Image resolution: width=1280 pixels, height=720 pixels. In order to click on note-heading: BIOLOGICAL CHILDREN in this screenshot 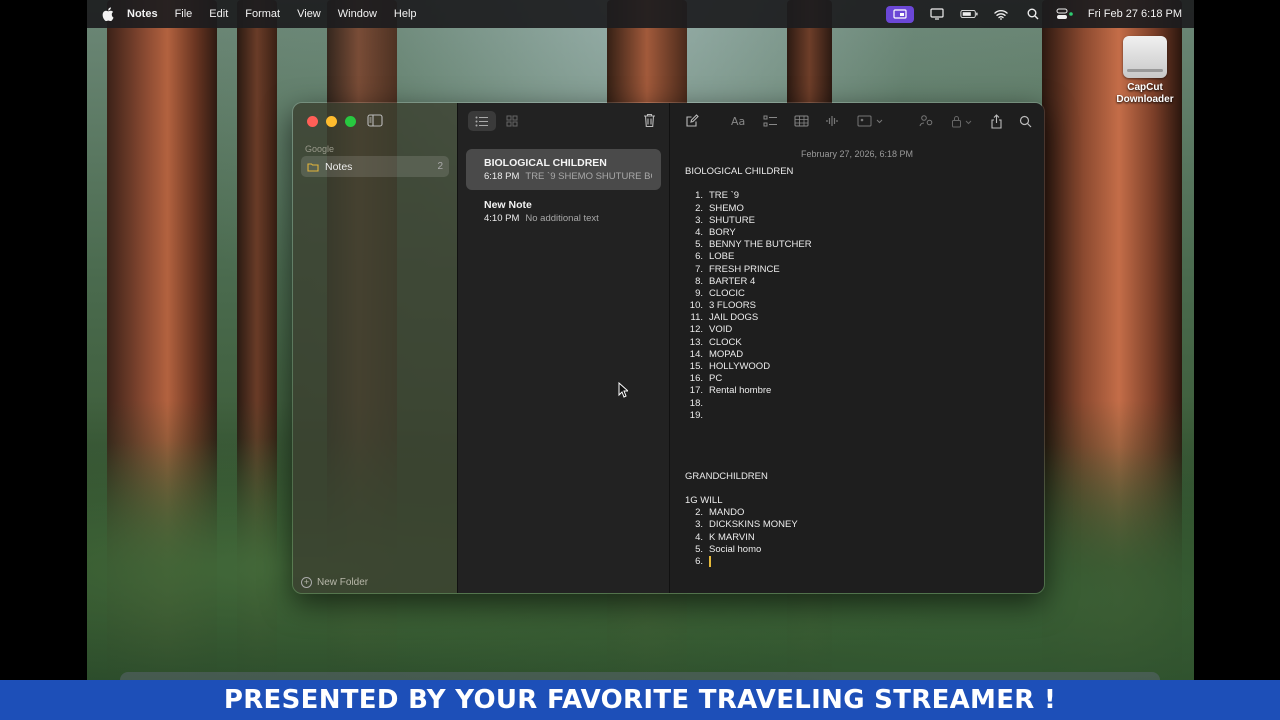, I will do `click(739, 171)`.